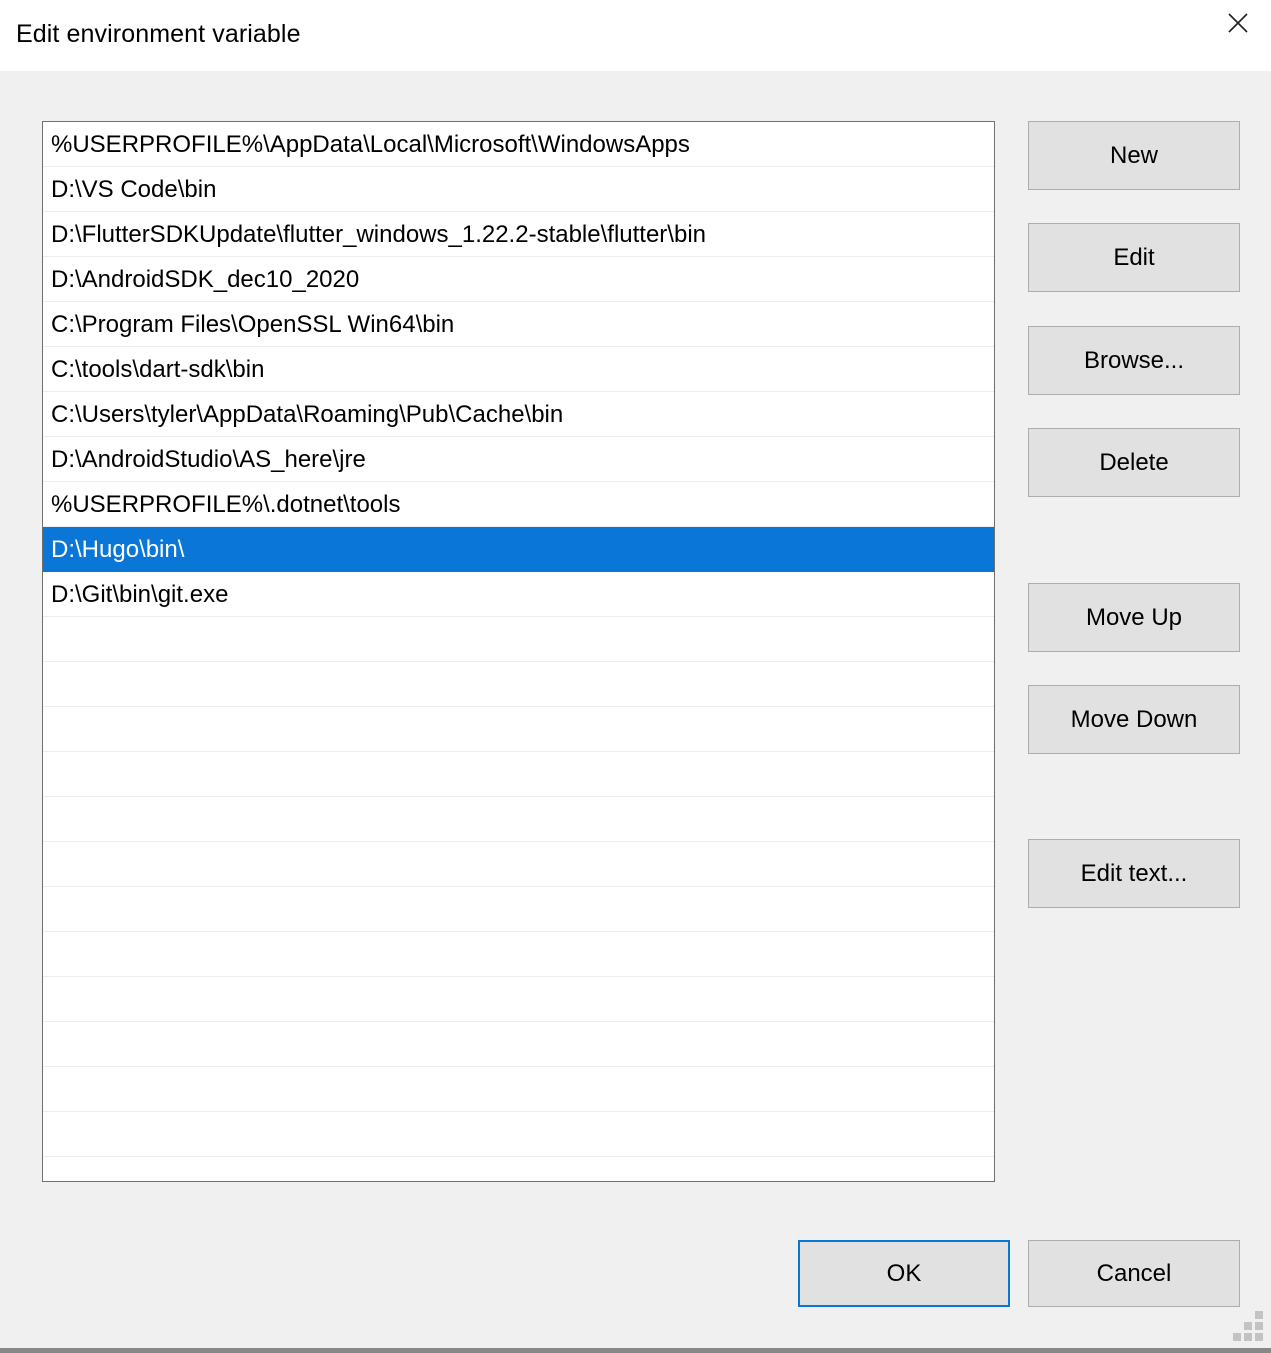 This screenshot has height=1353, width=1271. I want to click on close-icon, so click(1238, 23).